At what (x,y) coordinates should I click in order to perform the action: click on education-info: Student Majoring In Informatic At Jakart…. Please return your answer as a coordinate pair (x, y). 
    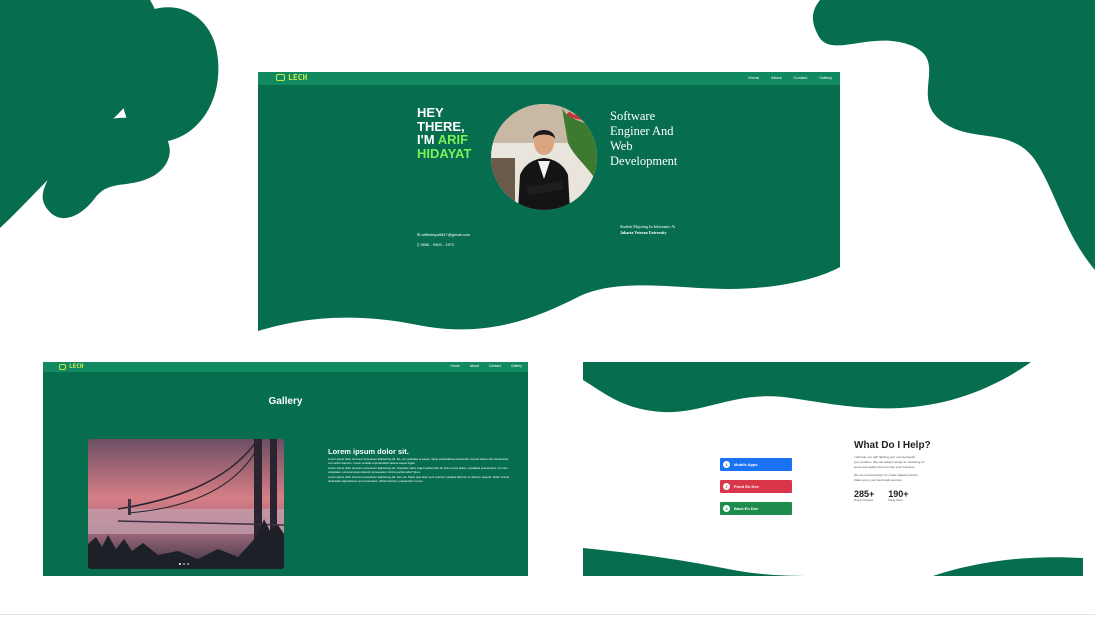
    Looking at the image, I should click on (647, 230).